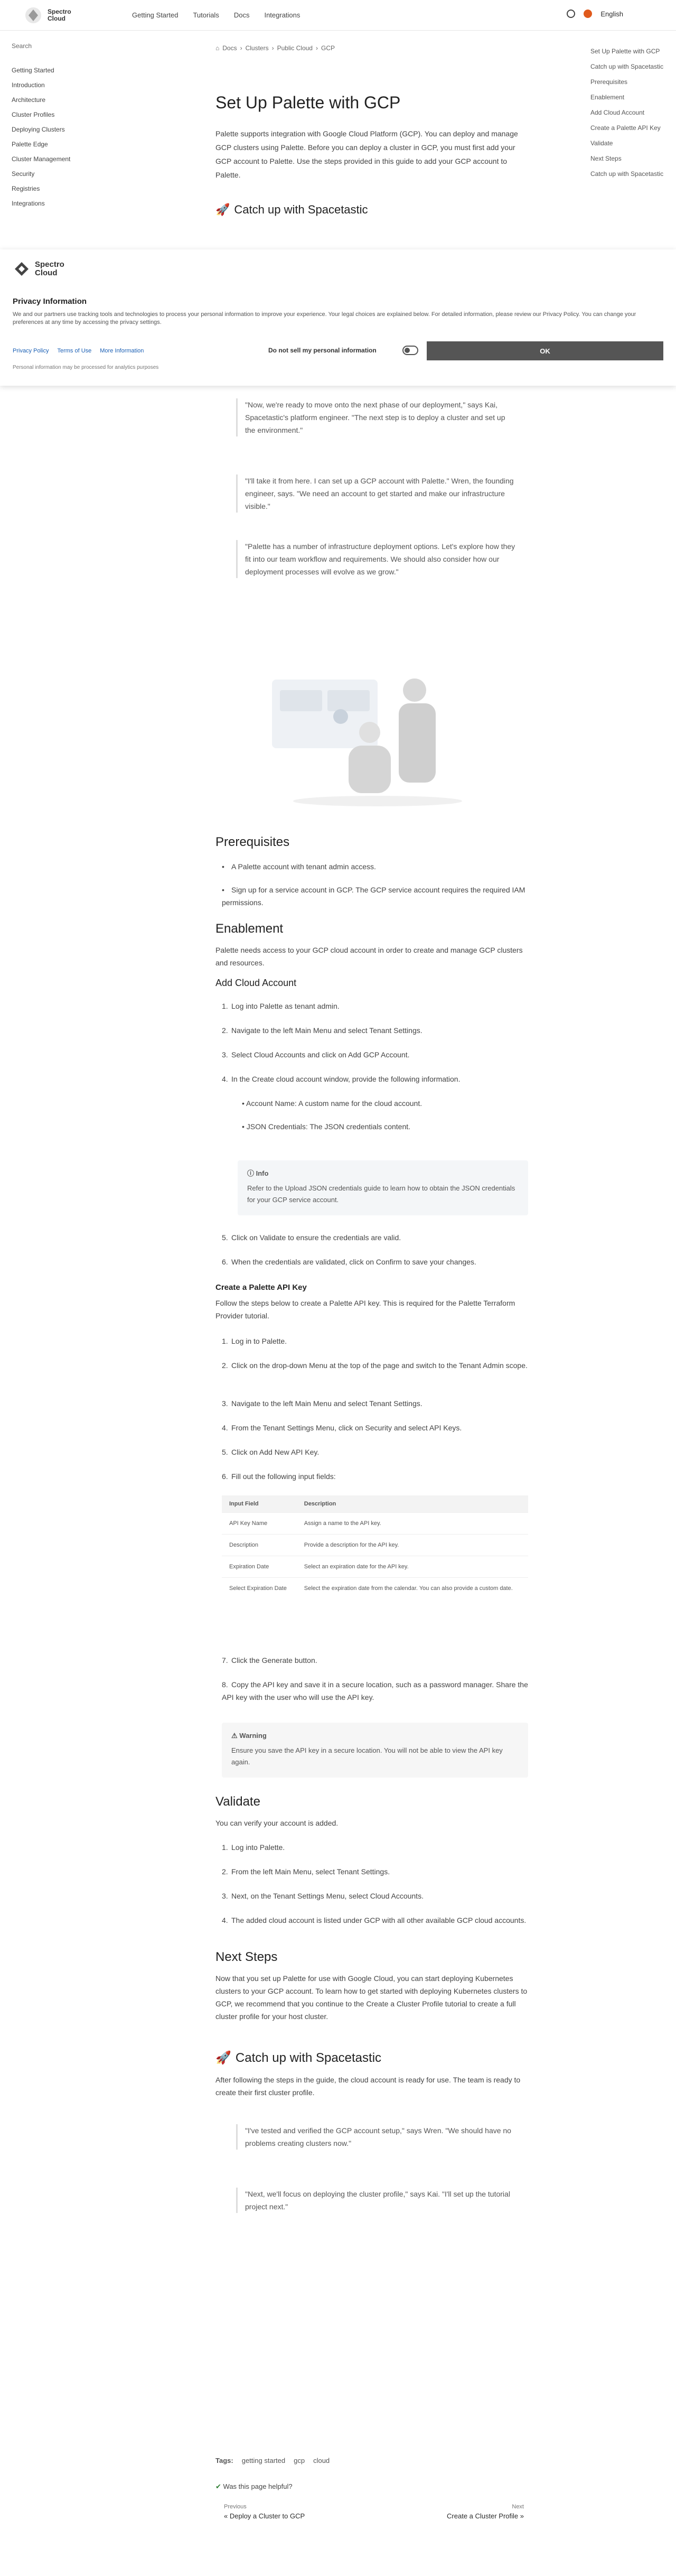 This screenshot has width=676, height=2576. What do you see at coordinates (412, 1504) in the screenshot?
I see `table-header: Description` at bounding box center [412, 1504].